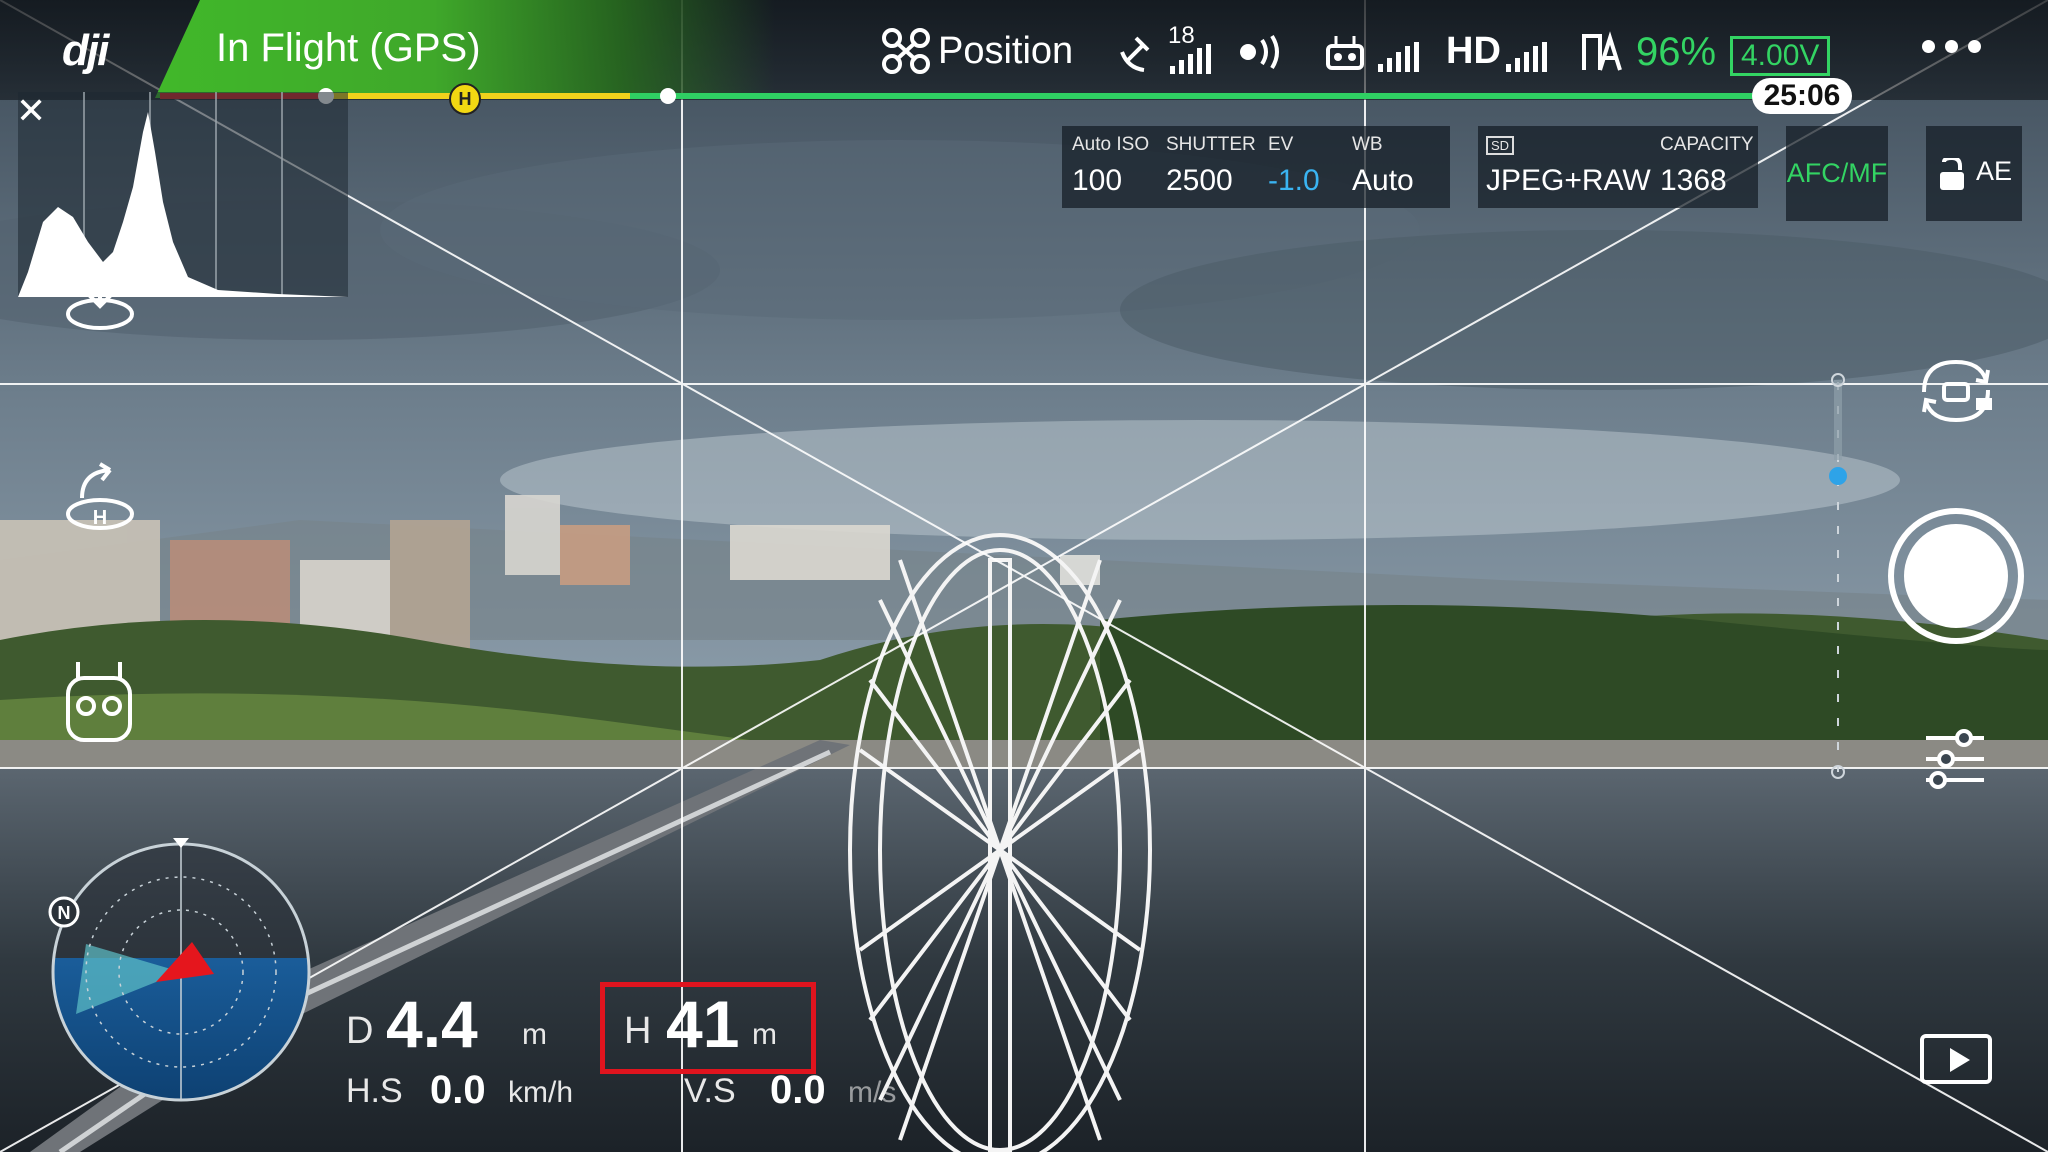 The height and width of the screenshot is (1152, 2048). I want to click on remote-signal-icon, so click(1265, 52).